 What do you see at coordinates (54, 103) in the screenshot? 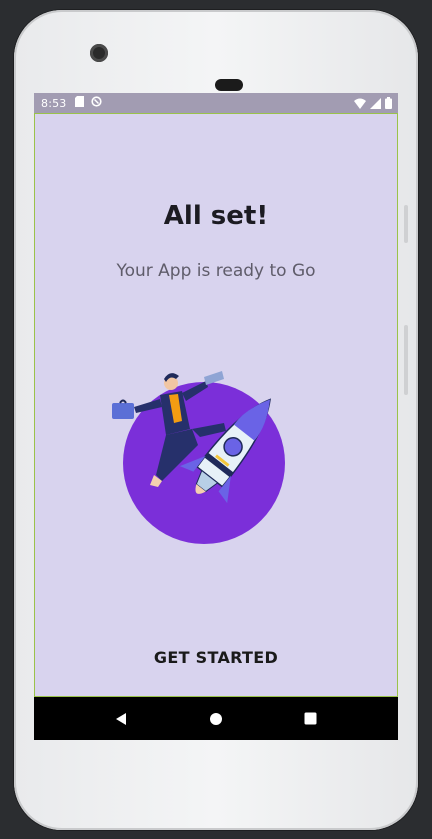
I see `status-time: 8:53` at bounding box center [54, 103].